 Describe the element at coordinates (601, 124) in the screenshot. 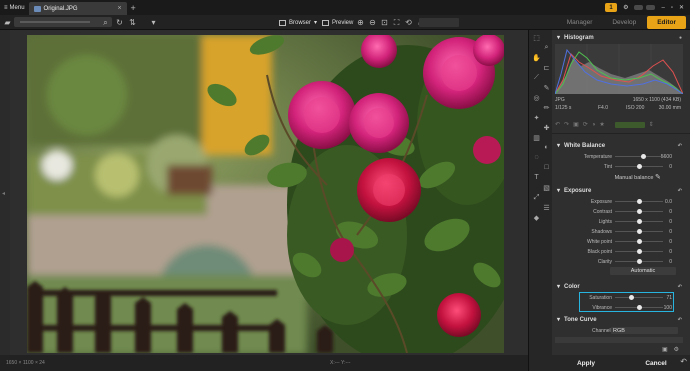

I see `preset-icon: ★` at that location.